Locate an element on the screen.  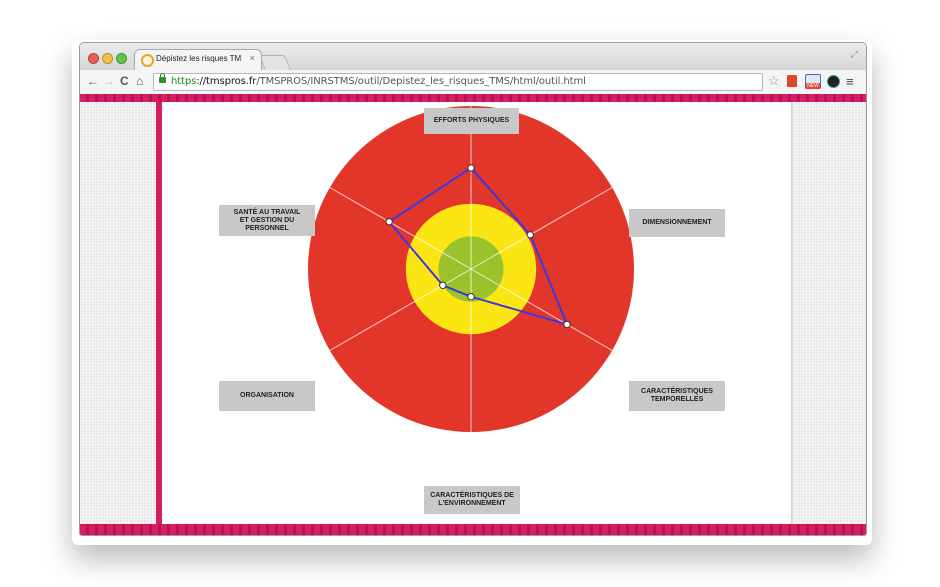
extension-icon is located at coordinates (792, 81).